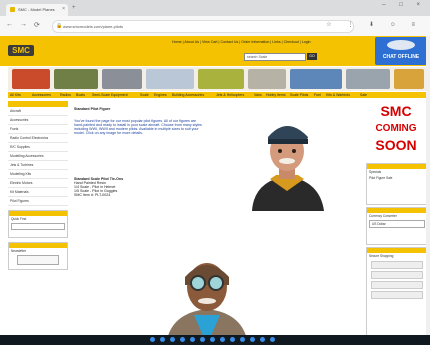  What do you see at coordinates (230, 95) in the screenshot?
I see `nav-item: Jets & Helicopters` at bounding box center [230, 95].